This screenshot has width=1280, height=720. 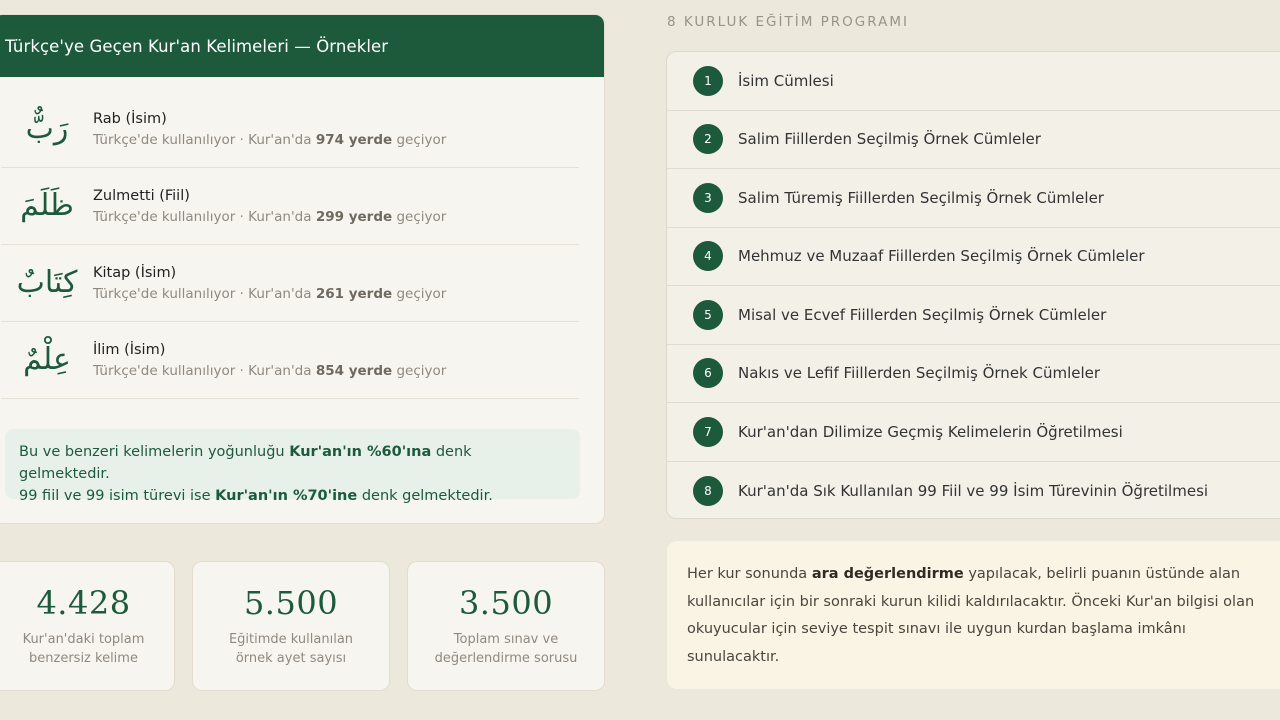 What do you see at coordinates (83, 603) in the screenshot?
I see `stat-value: 4.428` at bounding box center [83, 603].